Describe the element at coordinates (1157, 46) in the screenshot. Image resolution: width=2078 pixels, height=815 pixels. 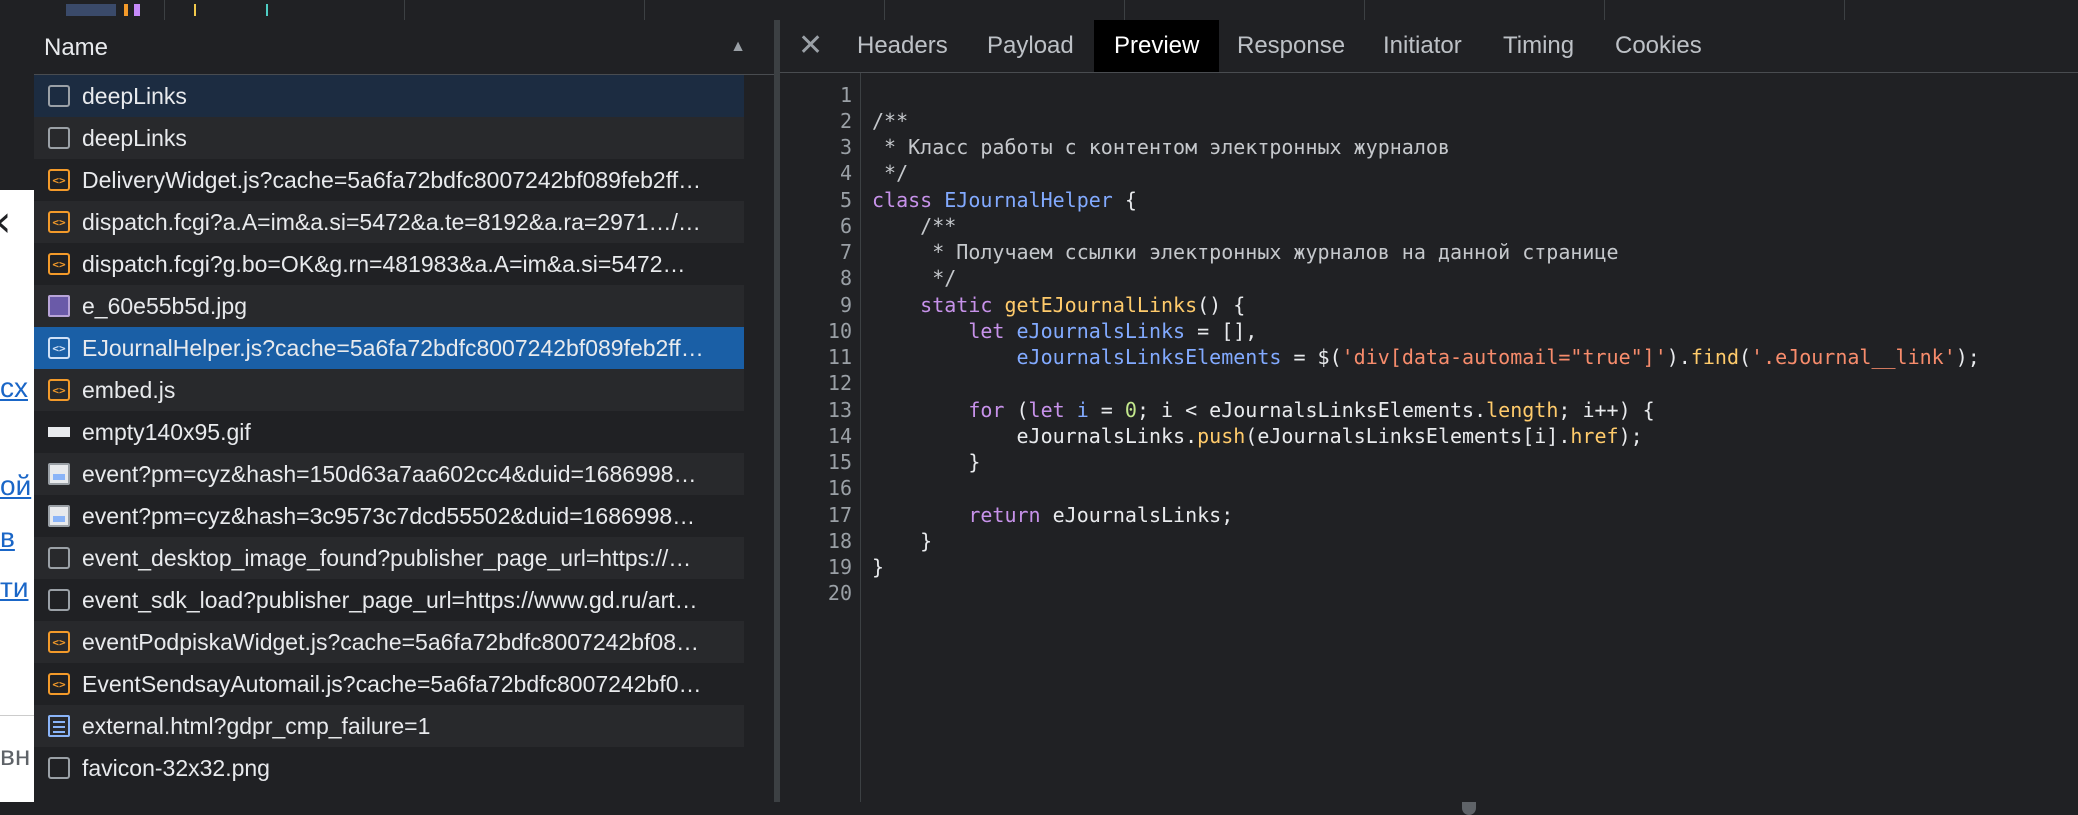
I see `tab-preview: Preview` at that location.